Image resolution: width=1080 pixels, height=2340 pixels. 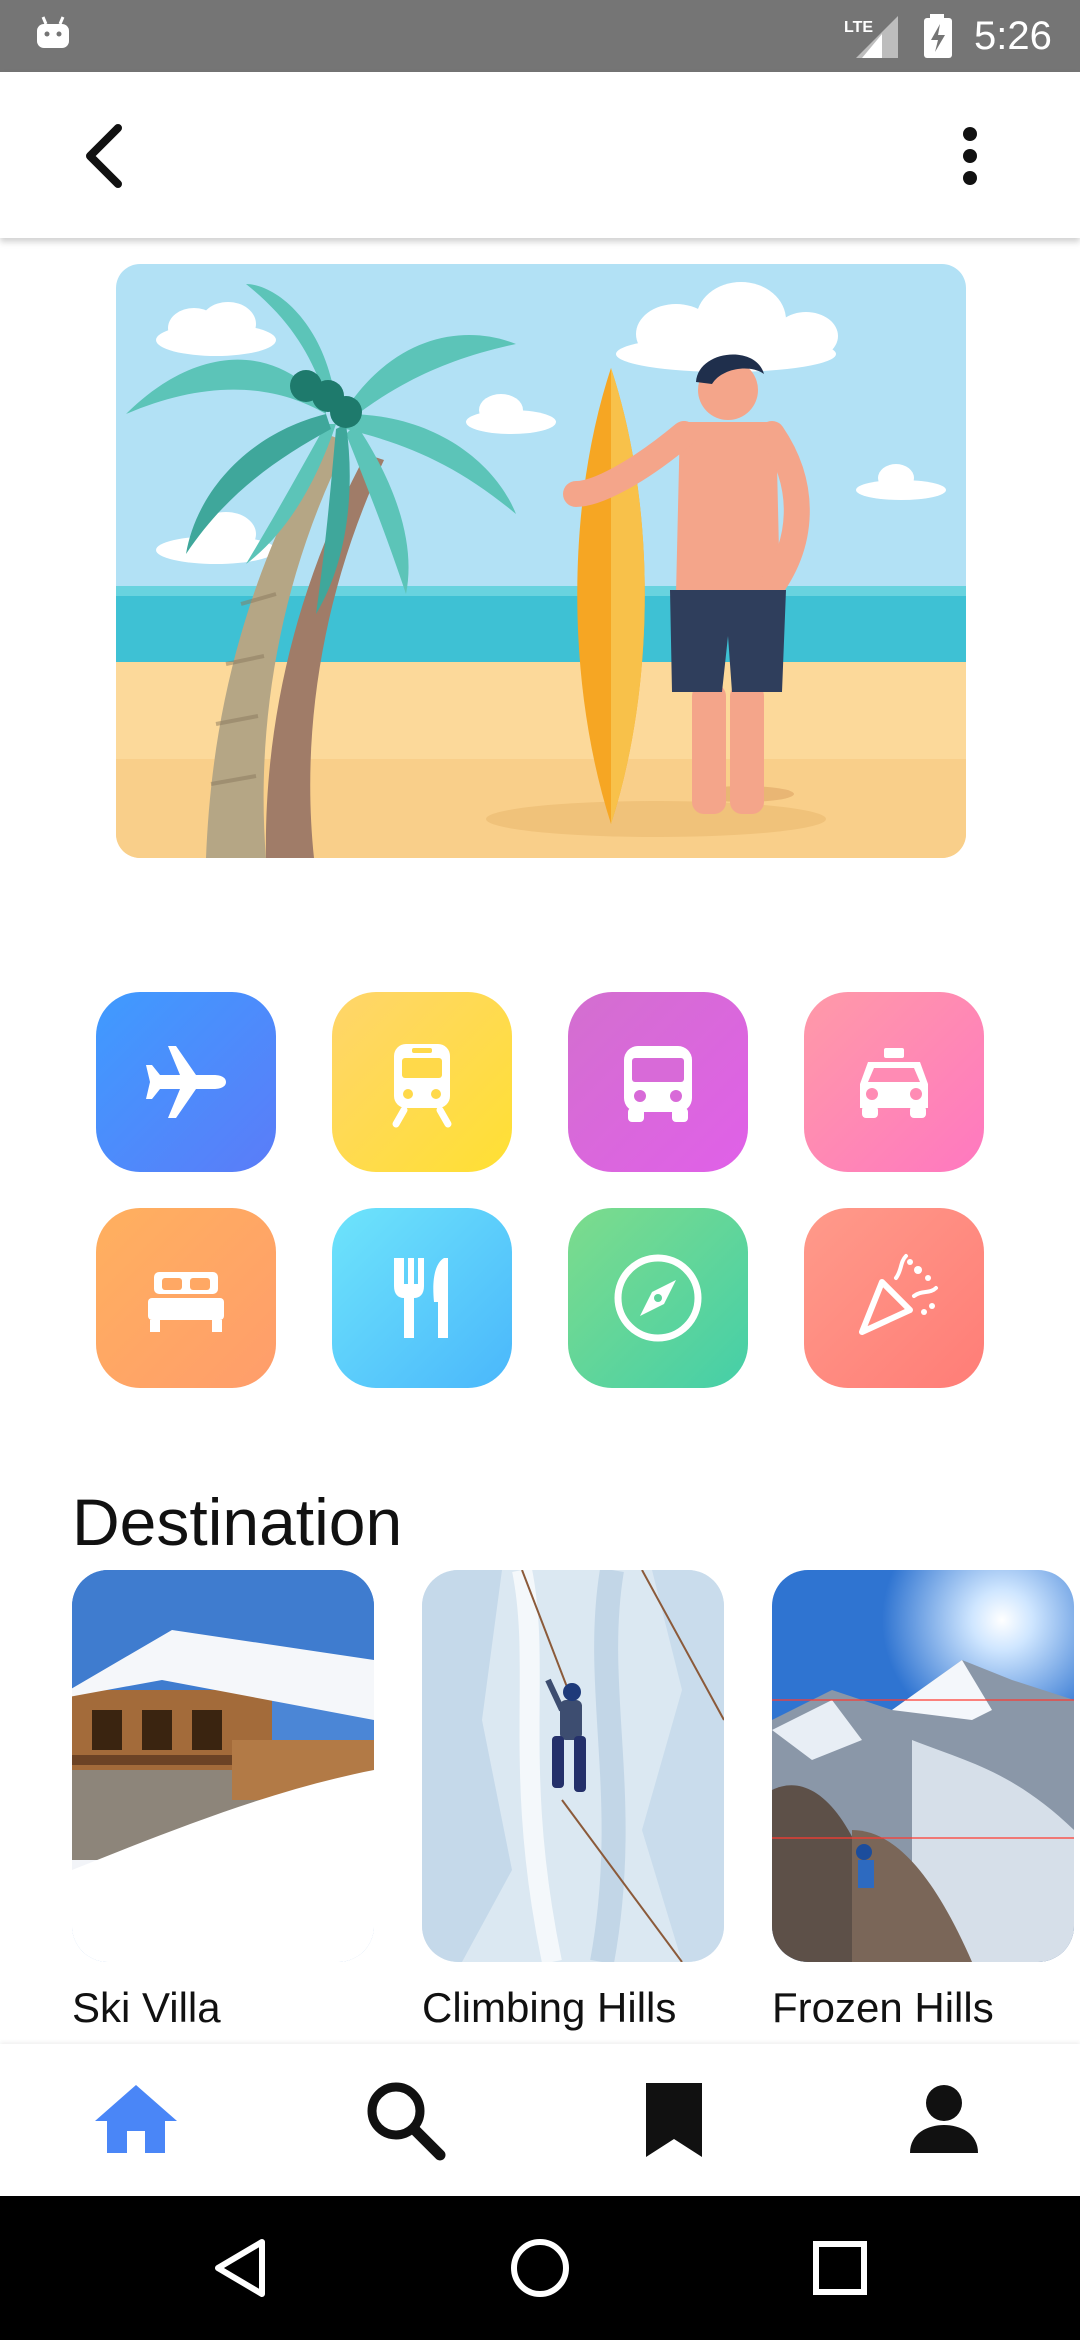 What do you see at coordinates (858, 27) in the screenshot?
I see `svg-text: LTE` at bounding box center [858, 27].